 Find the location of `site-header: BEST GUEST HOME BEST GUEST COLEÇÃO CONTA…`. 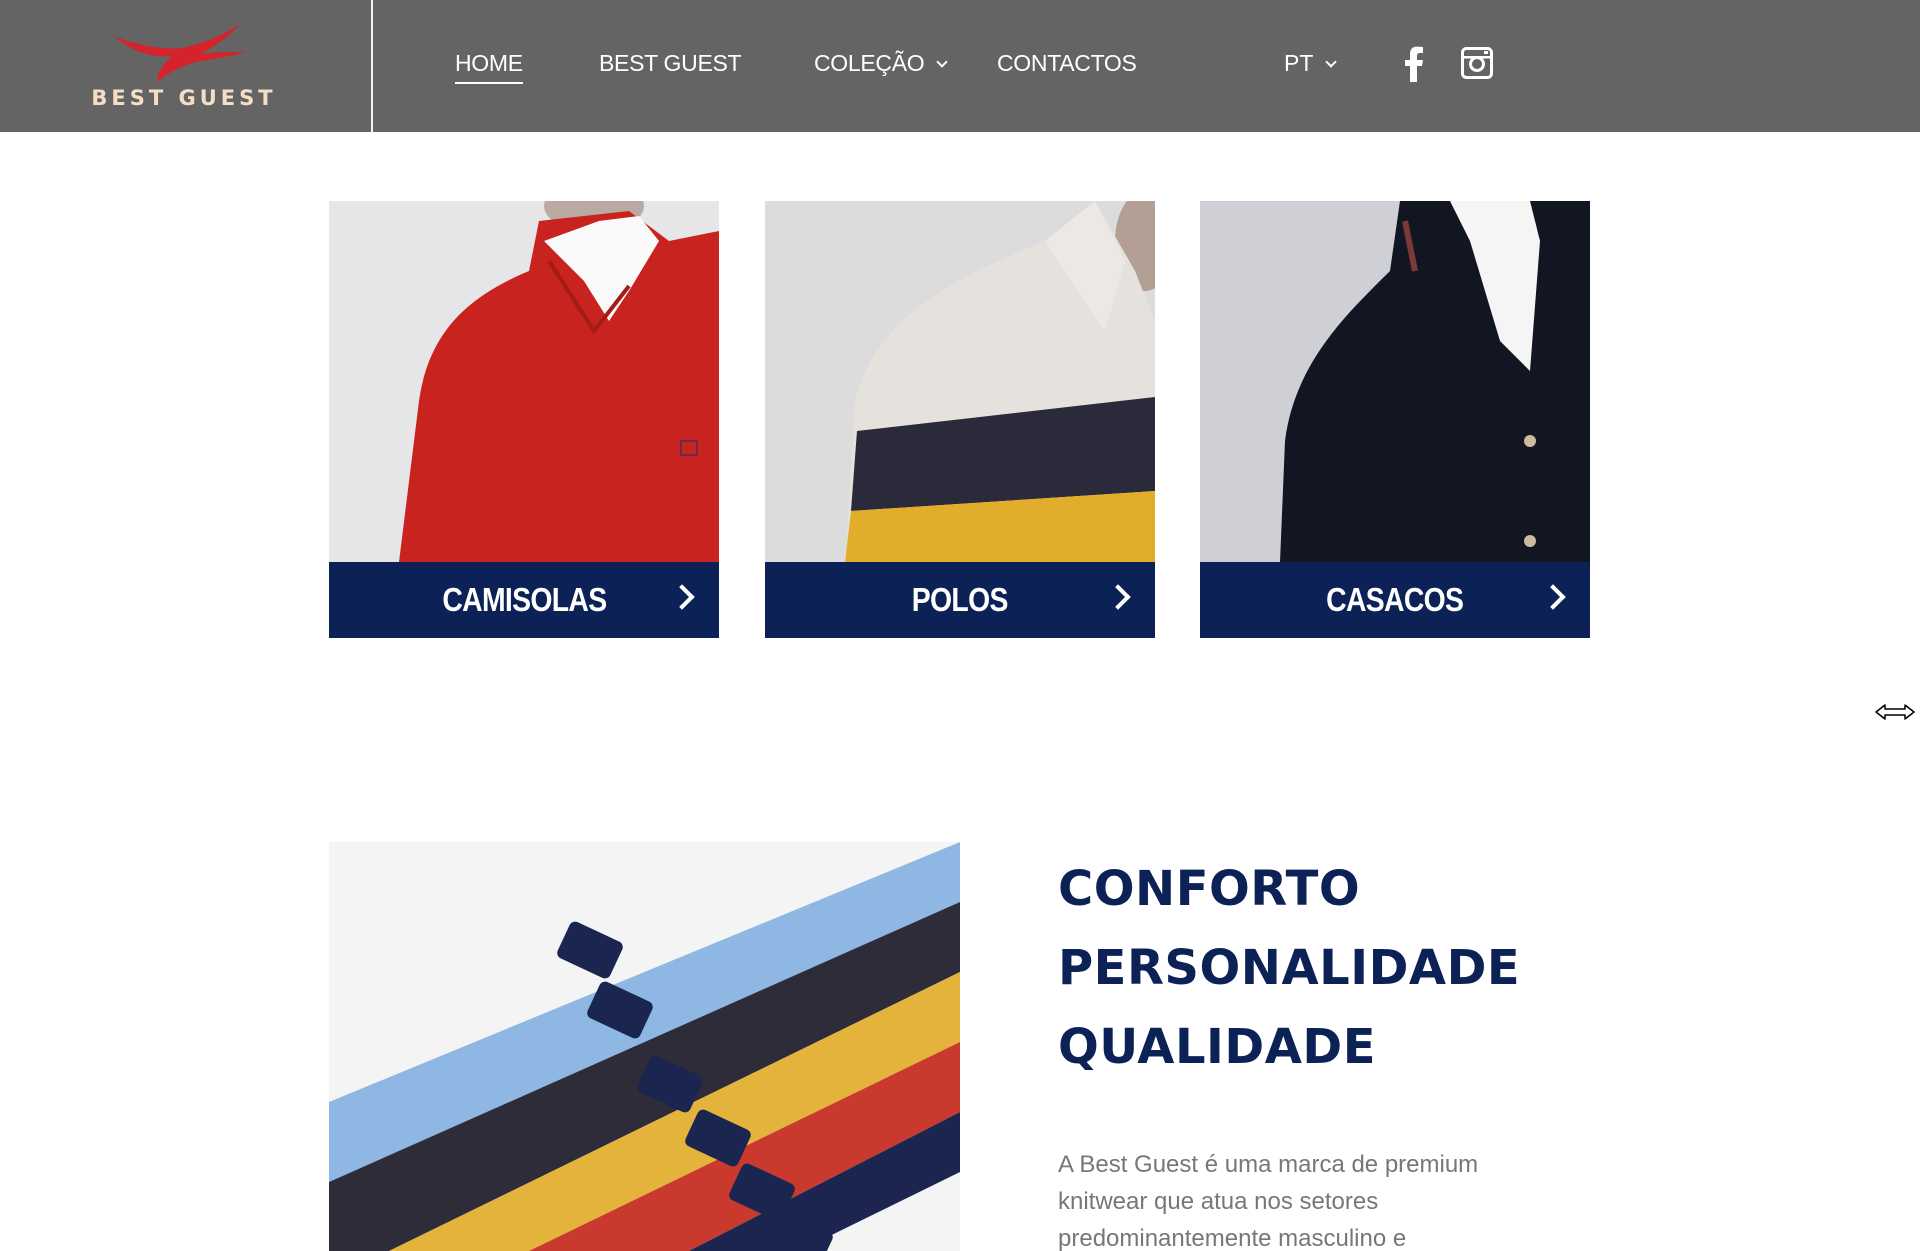

site-header: BEST GUEST HOME BEST GUEST COLEÇÃO CONTA… is located at coordinates (960, 66).